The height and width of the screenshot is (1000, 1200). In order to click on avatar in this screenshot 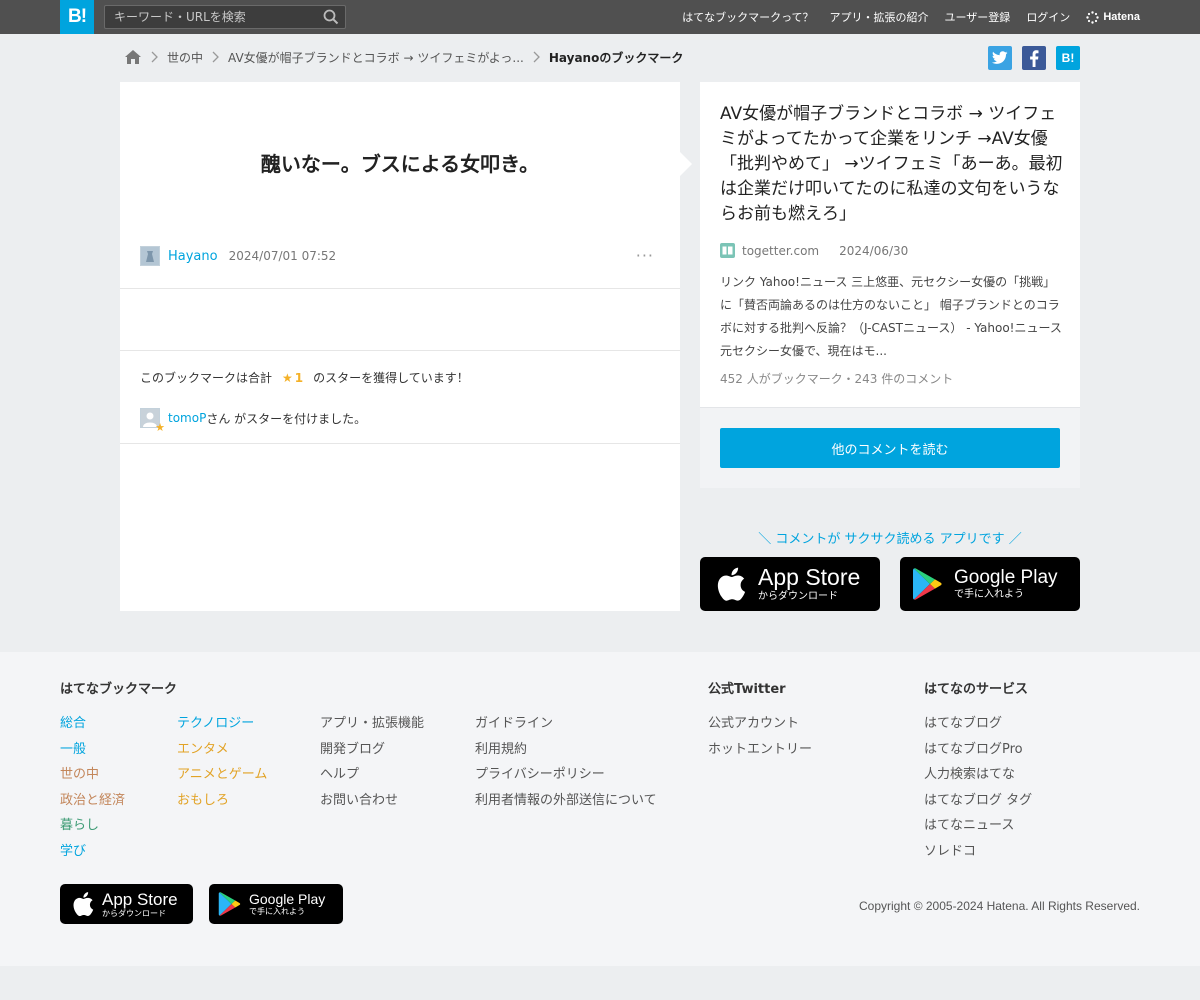, I will do `click(150, 256)`.